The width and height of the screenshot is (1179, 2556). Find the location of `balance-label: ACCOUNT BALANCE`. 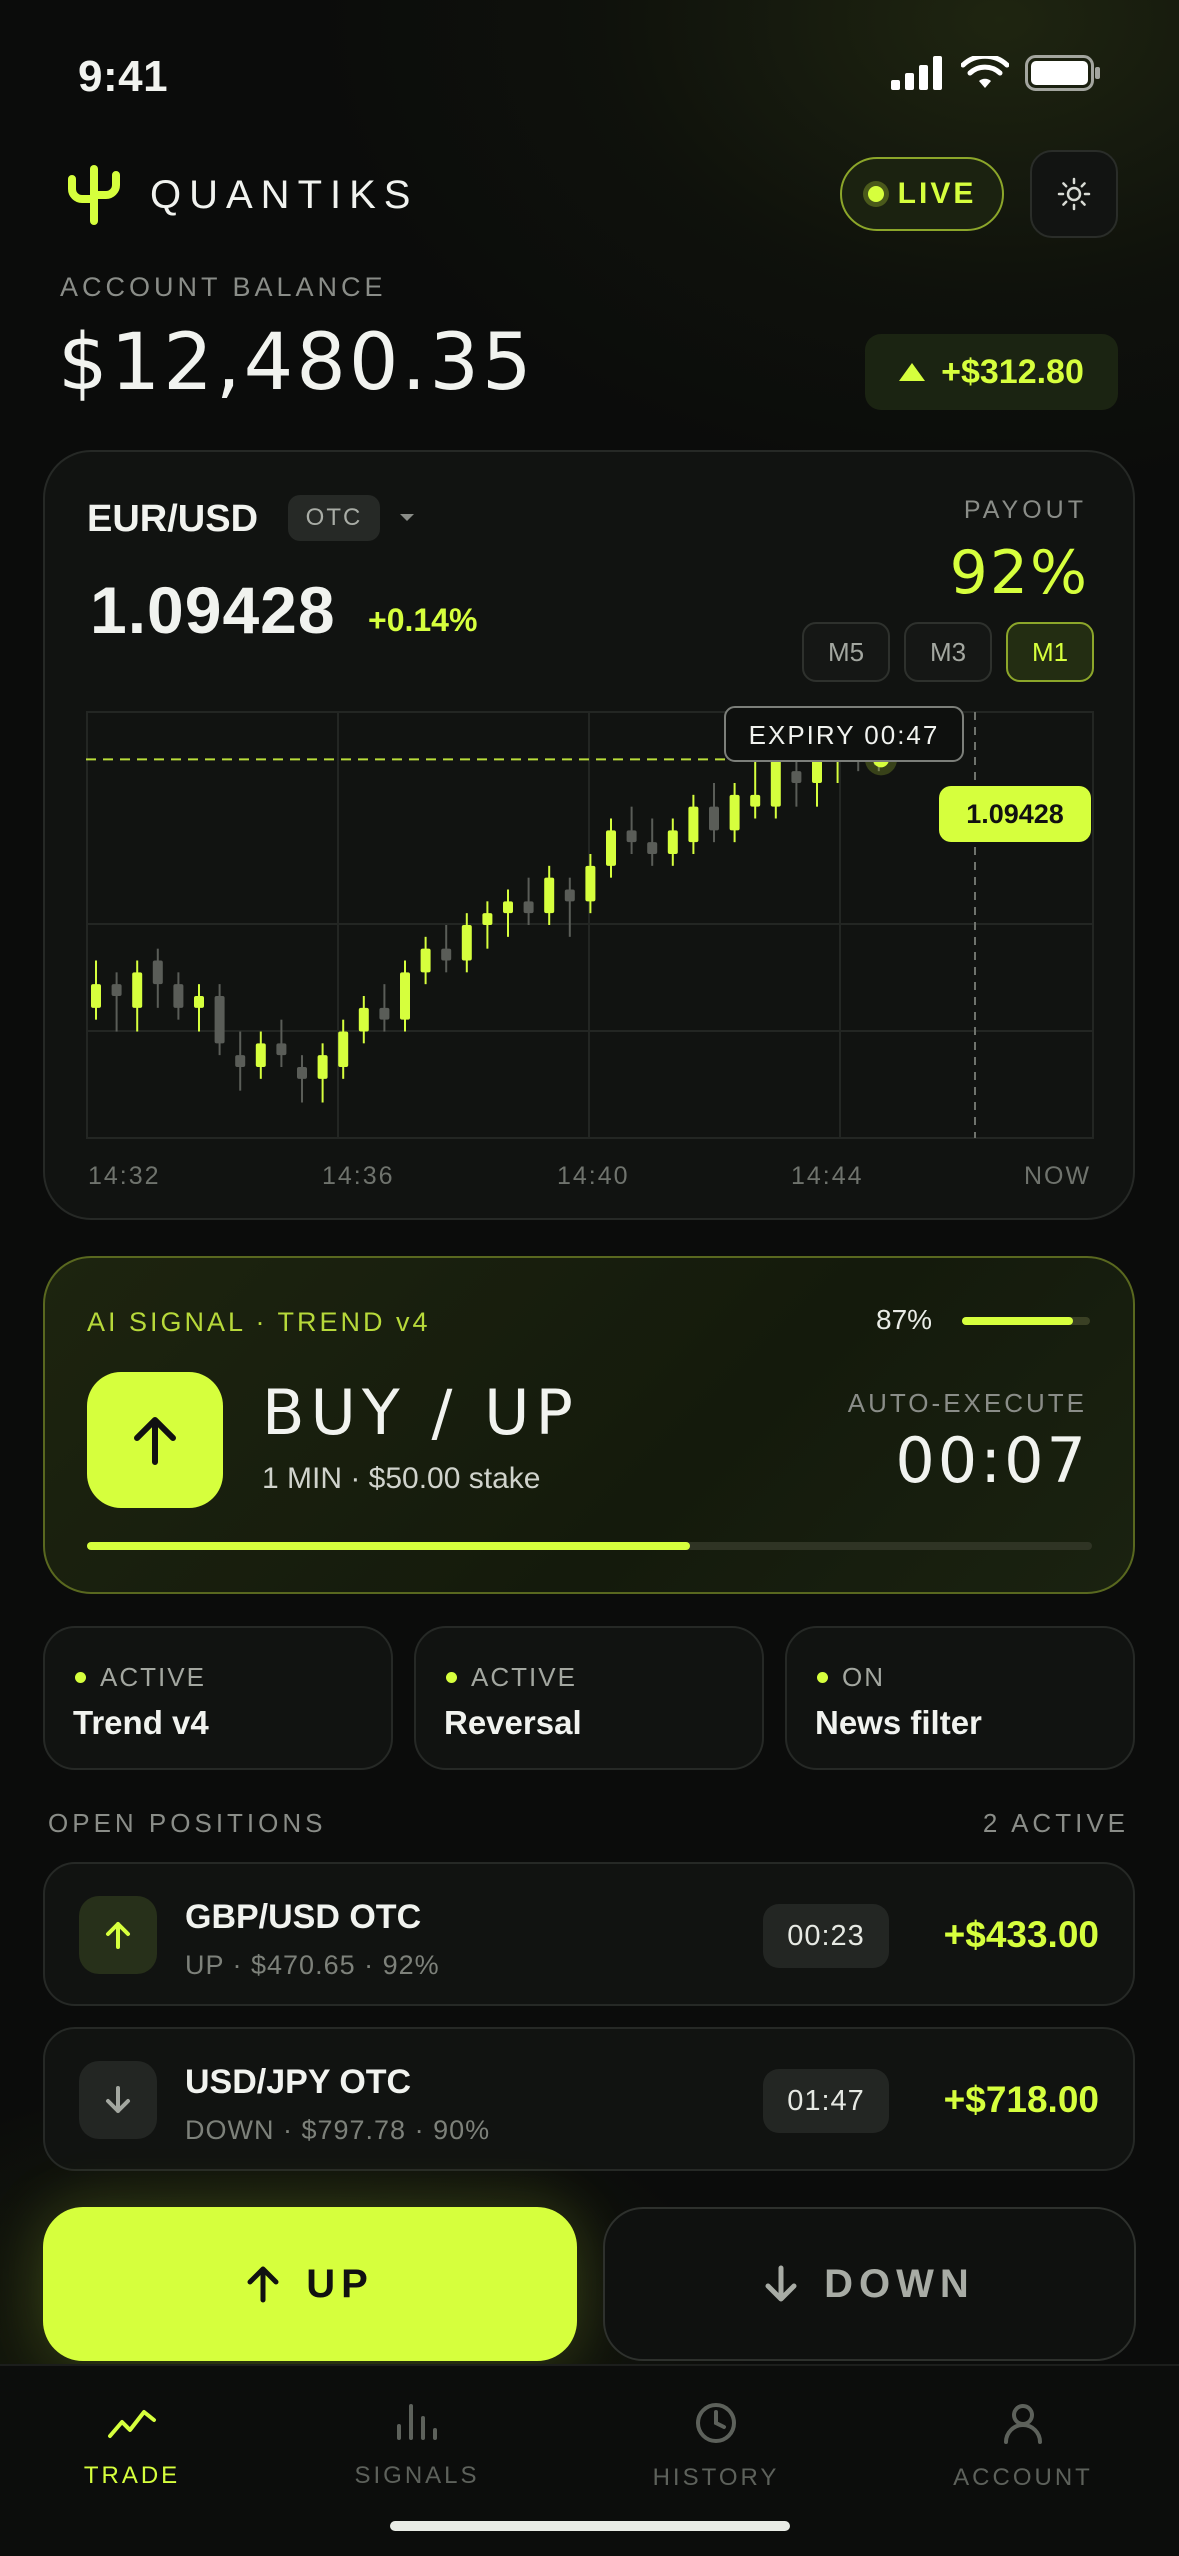

balance-label: ACCOUNT BALANCE is located at coordinates (223, 287).